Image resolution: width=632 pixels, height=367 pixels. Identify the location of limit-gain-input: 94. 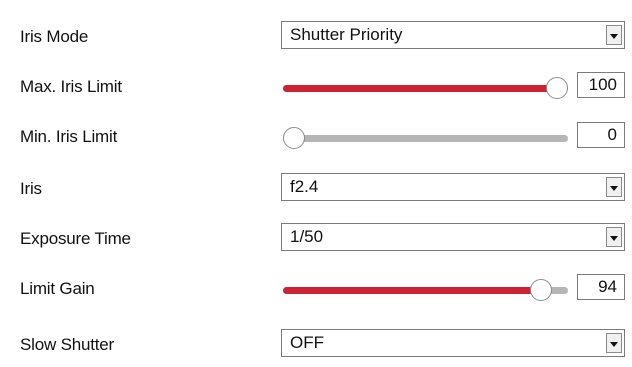
(601, 287).